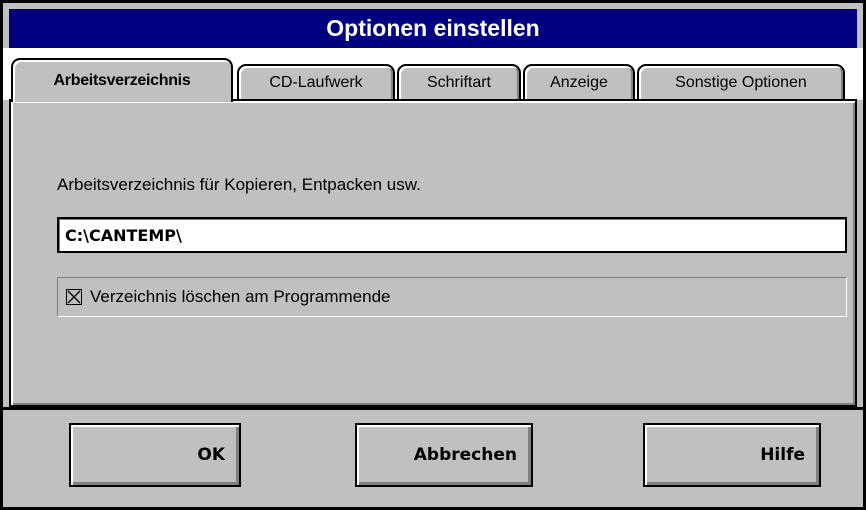  What do you see at coordinates (452, 297) in the screenshot?
I see `delete-on-exit-option: Verzeichnis löschen am Programmende` at bounding box center [452, 297].